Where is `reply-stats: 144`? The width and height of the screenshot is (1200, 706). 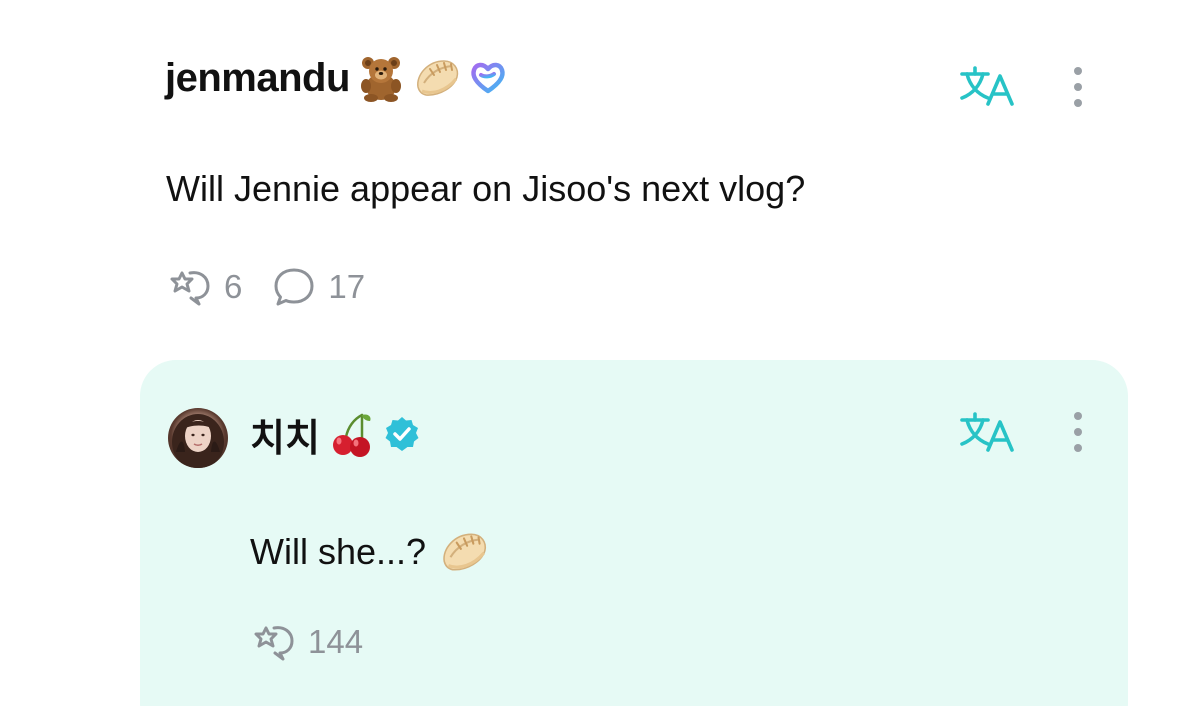 reply-stats: 144 is located at coordinates (321, 642).